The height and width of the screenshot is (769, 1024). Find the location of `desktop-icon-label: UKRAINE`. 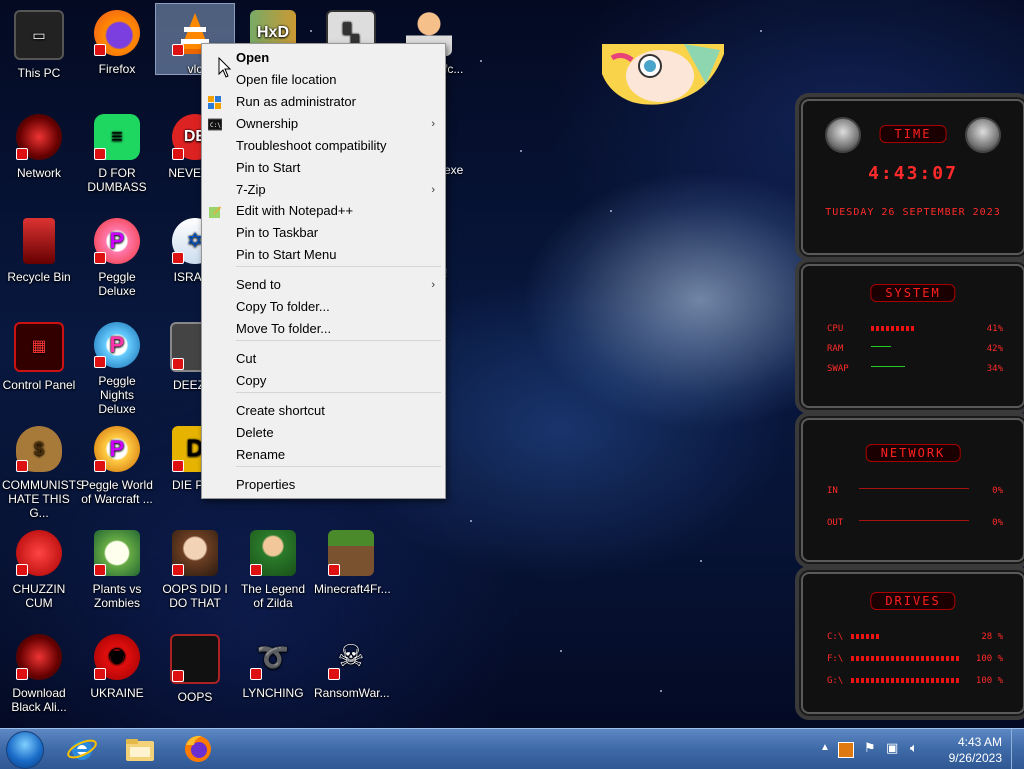

desktop-icon-label: UKRAINE is located at coordinates (117, 693).